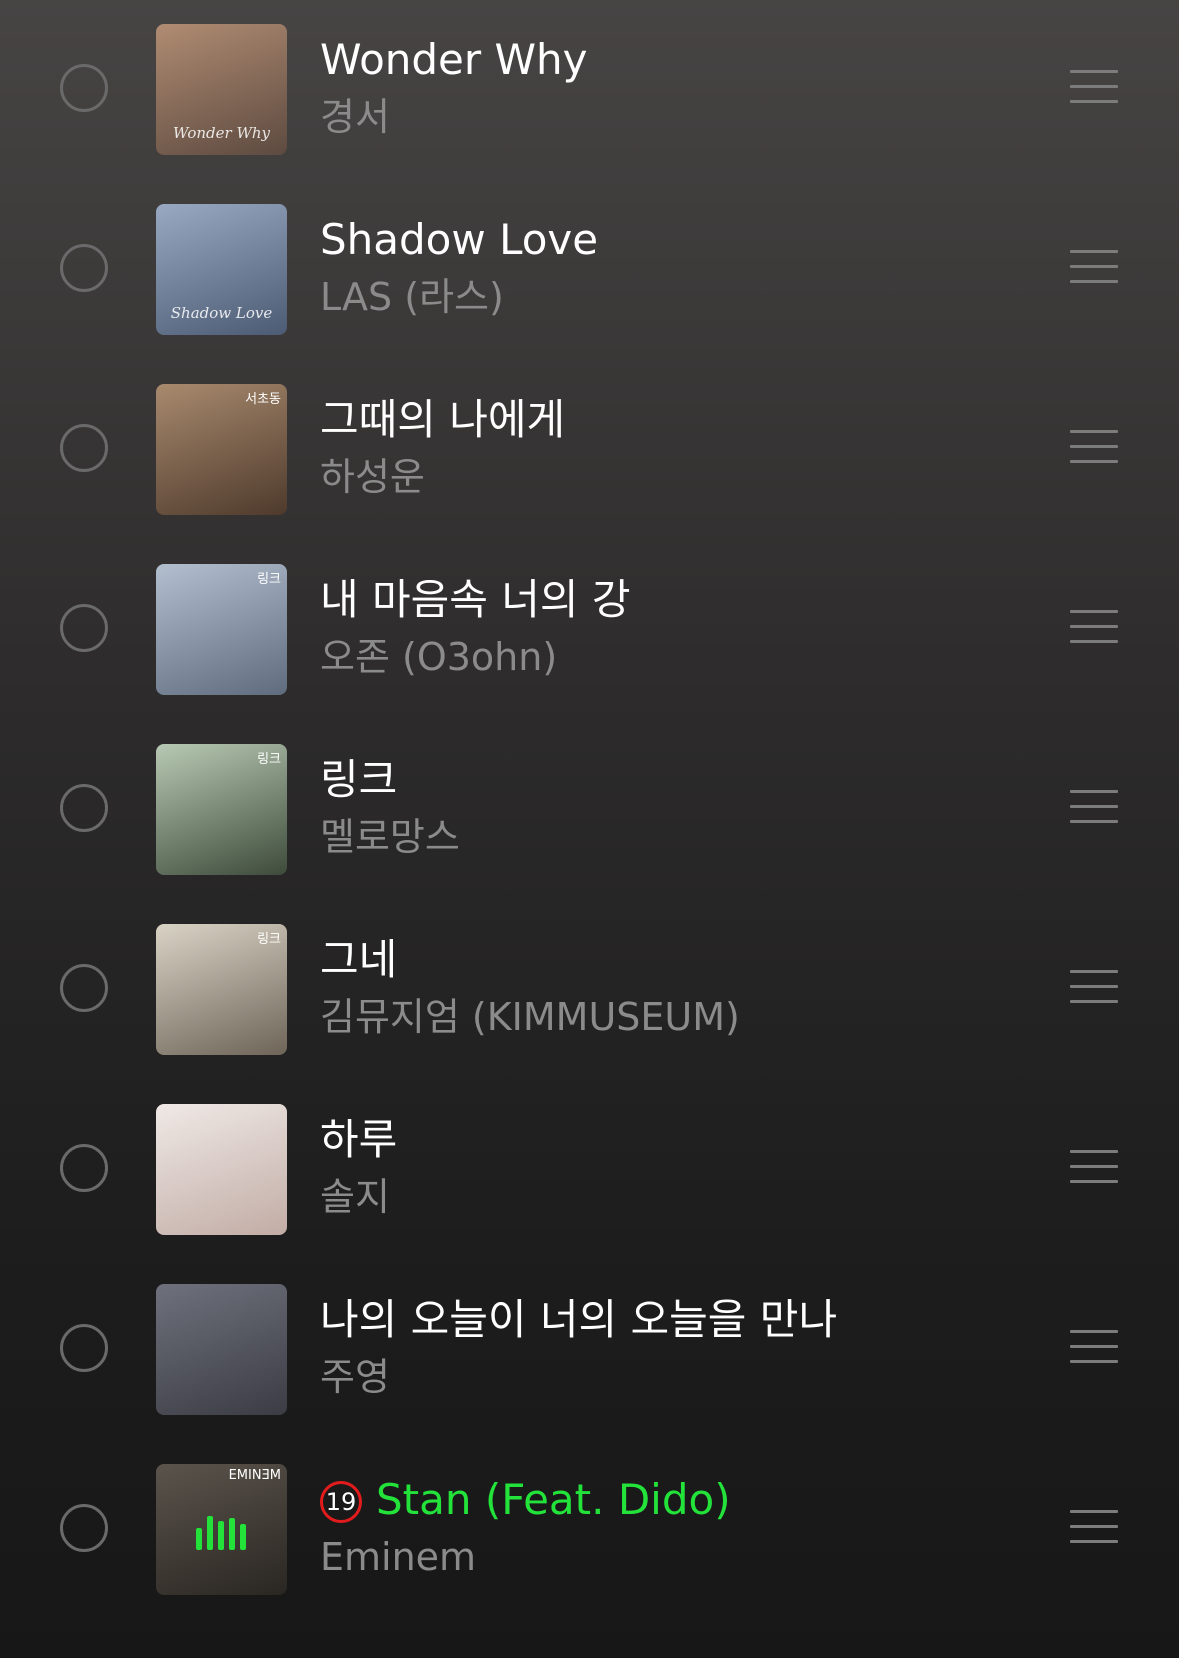  What do you see at coordinates (589, 1530) in the screenshot?
I see `track-row: EMINƎM 19 Stan (Feat. Dido) Eminem` at bounding box center [589, 1530].